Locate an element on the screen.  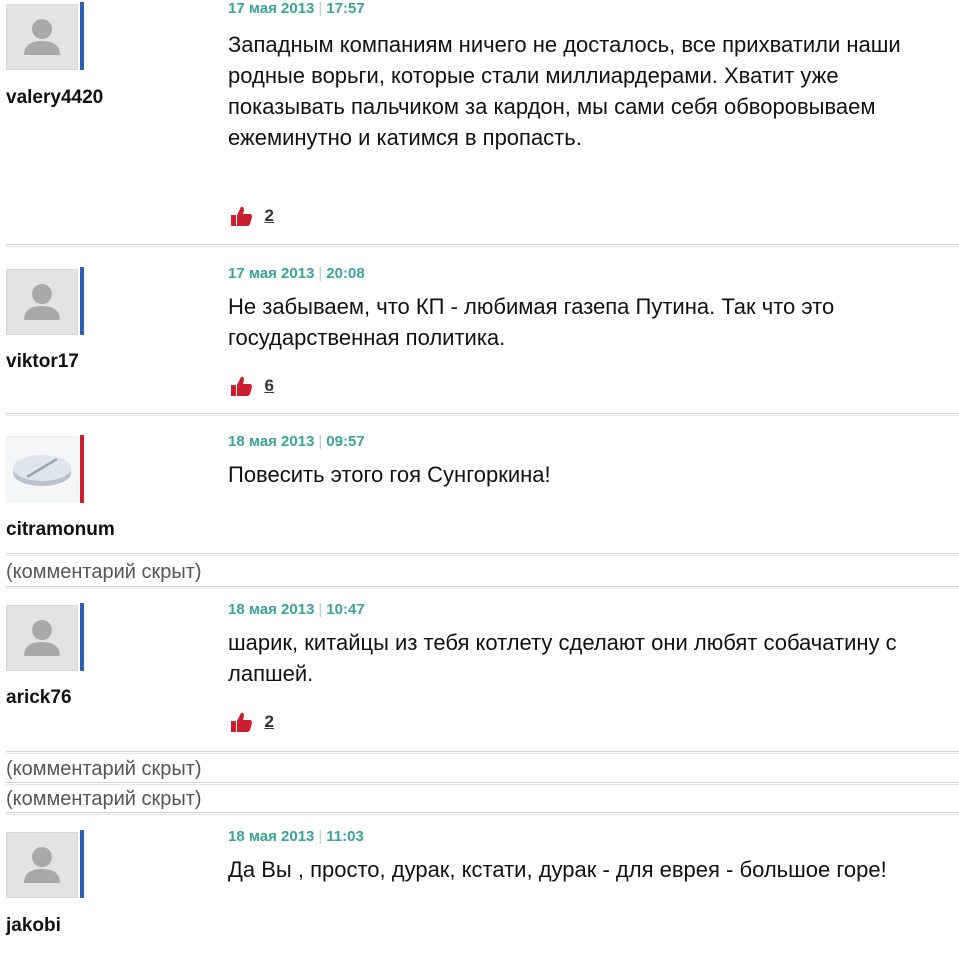
username-link: citramonum is located at coordinates (60, 530).